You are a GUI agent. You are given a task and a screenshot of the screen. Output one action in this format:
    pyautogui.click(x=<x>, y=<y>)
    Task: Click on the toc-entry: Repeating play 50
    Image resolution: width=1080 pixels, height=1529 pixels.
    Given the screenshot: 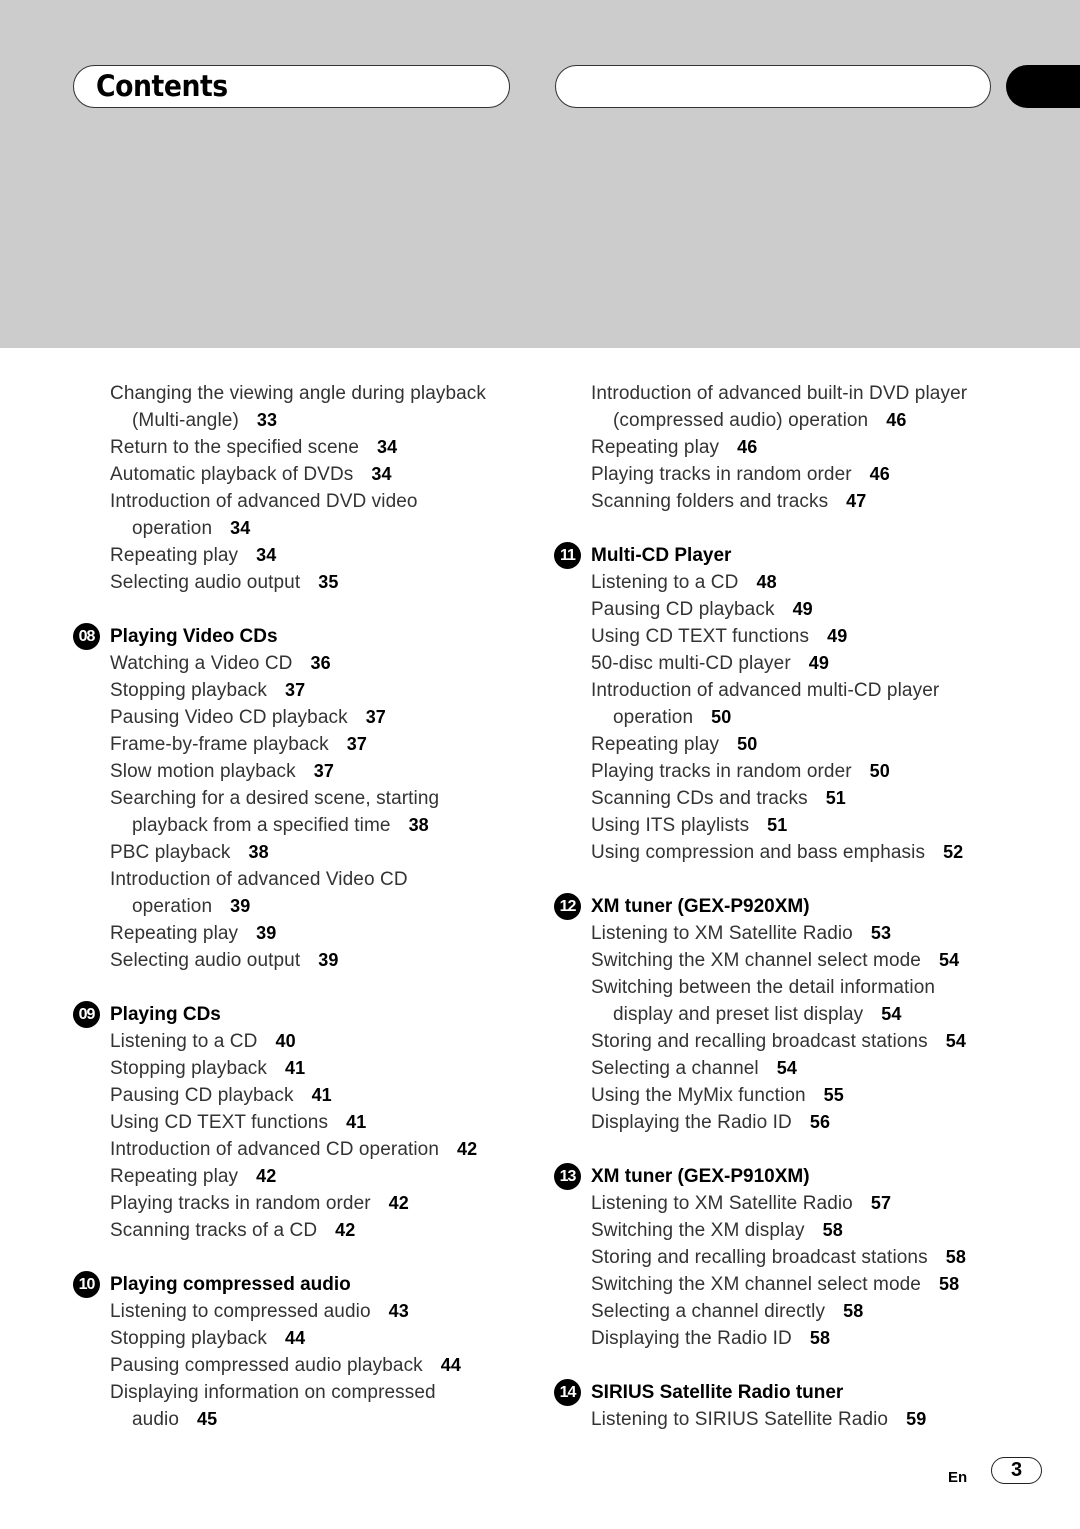 What is the action you would take?
    pyautogui.click(x=812, y=744)
    